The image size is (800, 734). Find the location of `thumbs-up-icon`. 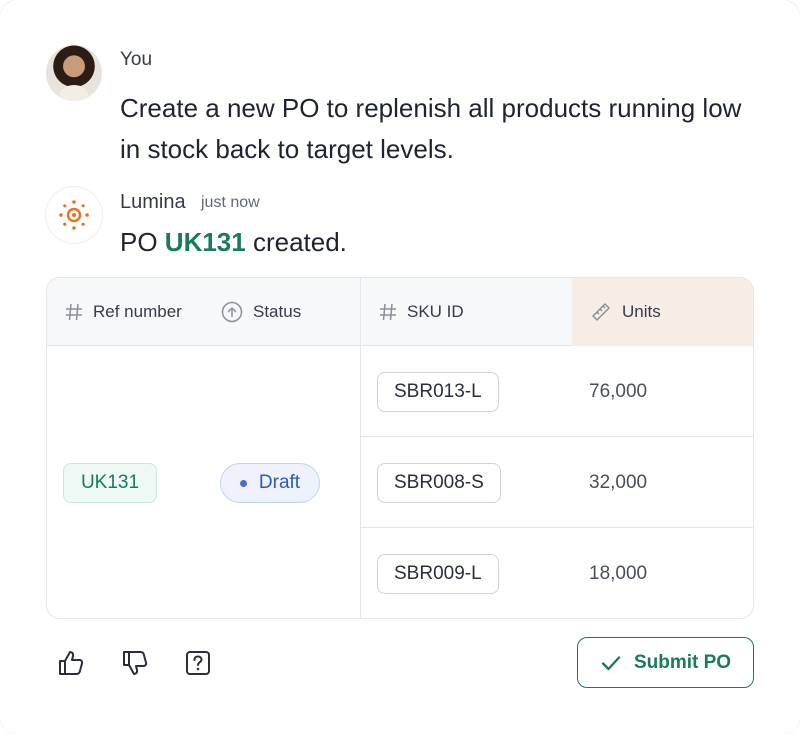

thumbs-up-icon is located at coordinates (71, 663).